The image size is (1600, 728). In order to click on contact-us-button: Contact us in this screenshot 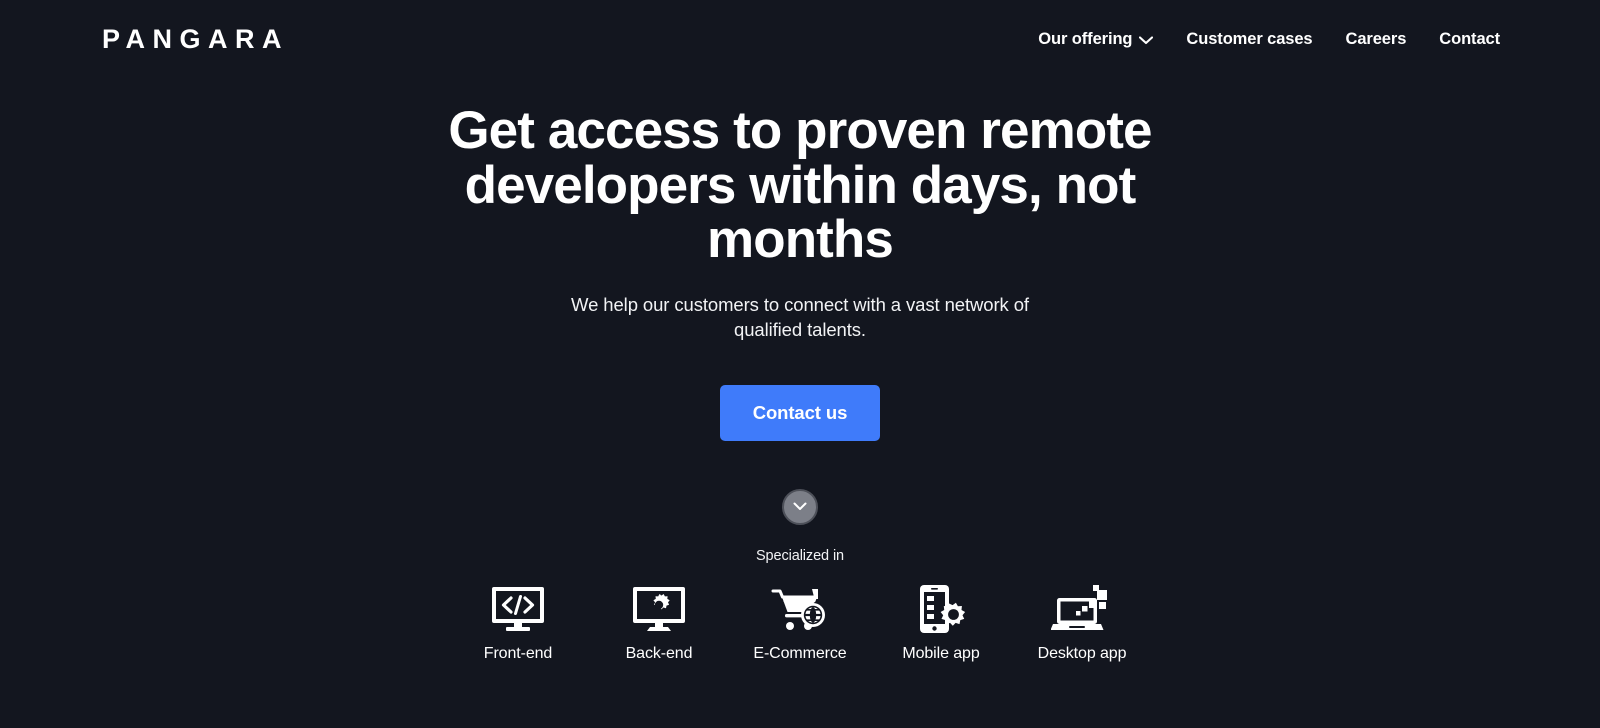, I will do `click(800, 412)`.